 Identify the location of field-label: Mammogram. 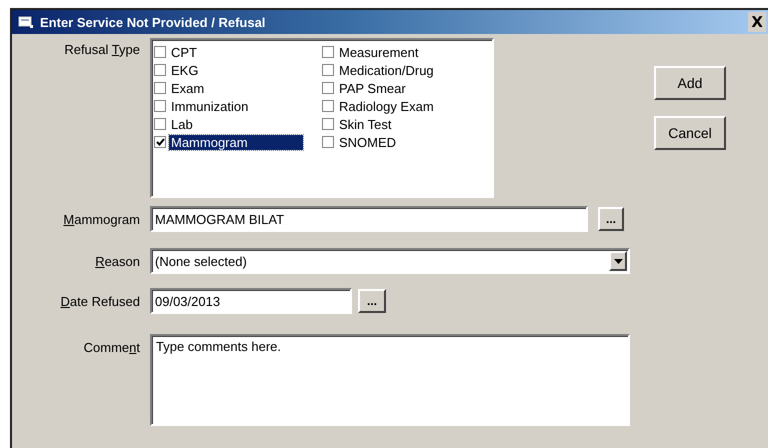
(101, 219).